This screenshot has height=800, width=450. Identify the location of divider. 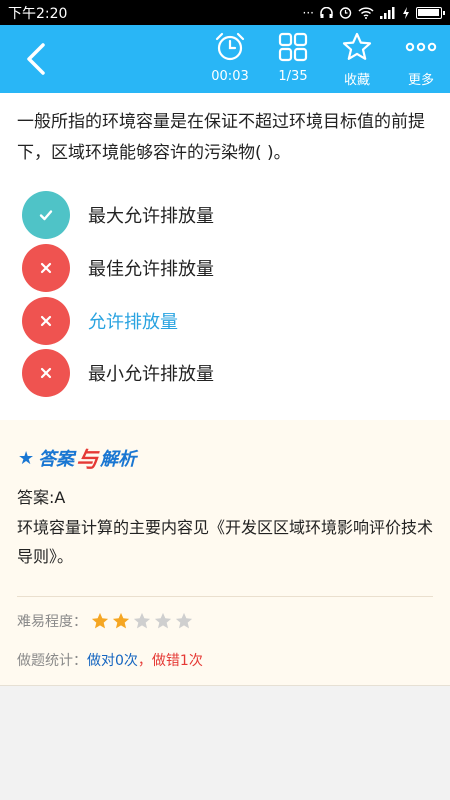
(225, 596).